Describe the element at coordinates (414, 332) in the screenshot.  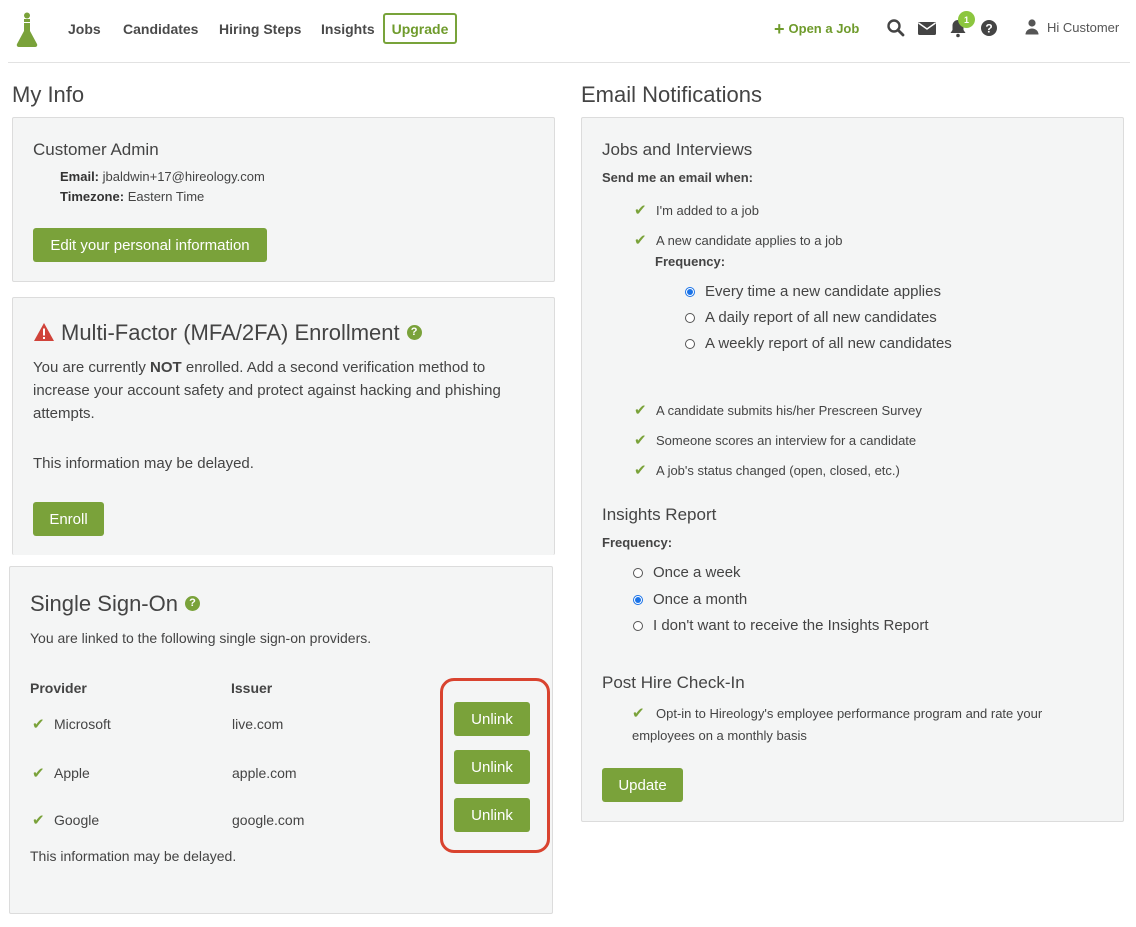
I see `mfa-help-icon: ?` at that location.